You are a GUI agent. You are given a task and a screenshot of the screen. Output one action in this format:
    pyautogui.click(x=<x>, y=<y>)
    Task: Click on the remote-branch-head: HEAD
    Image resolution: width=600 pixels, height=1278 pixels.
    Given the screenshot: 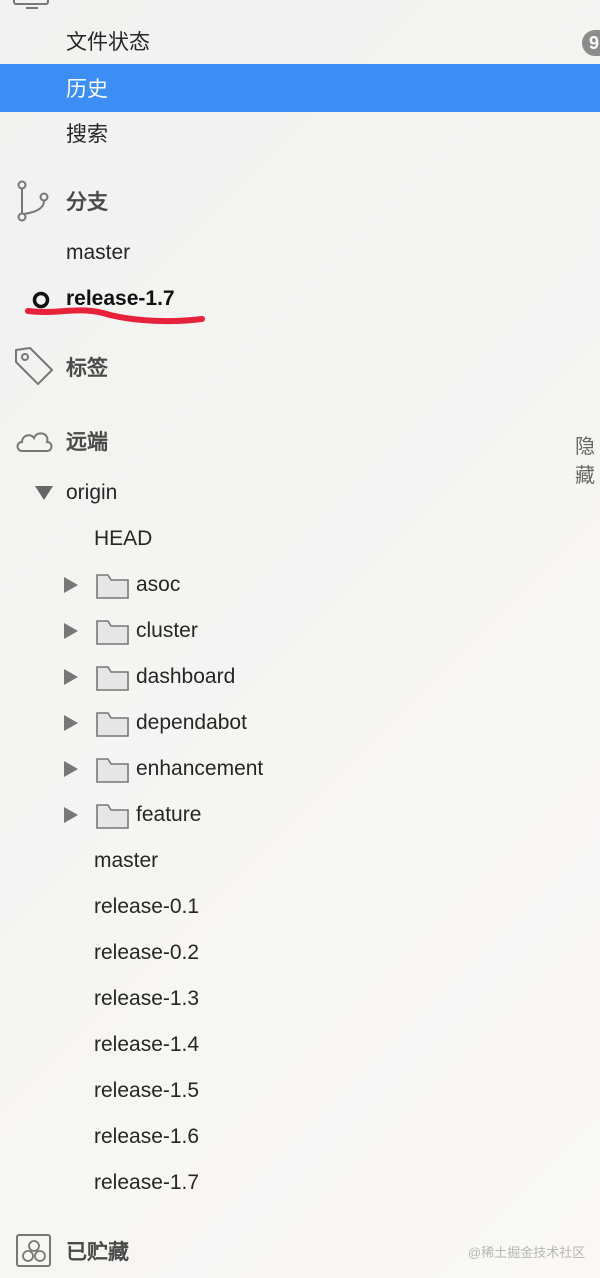 What is the action you would take?
    pyautogui.click(x=300, y=539)
    